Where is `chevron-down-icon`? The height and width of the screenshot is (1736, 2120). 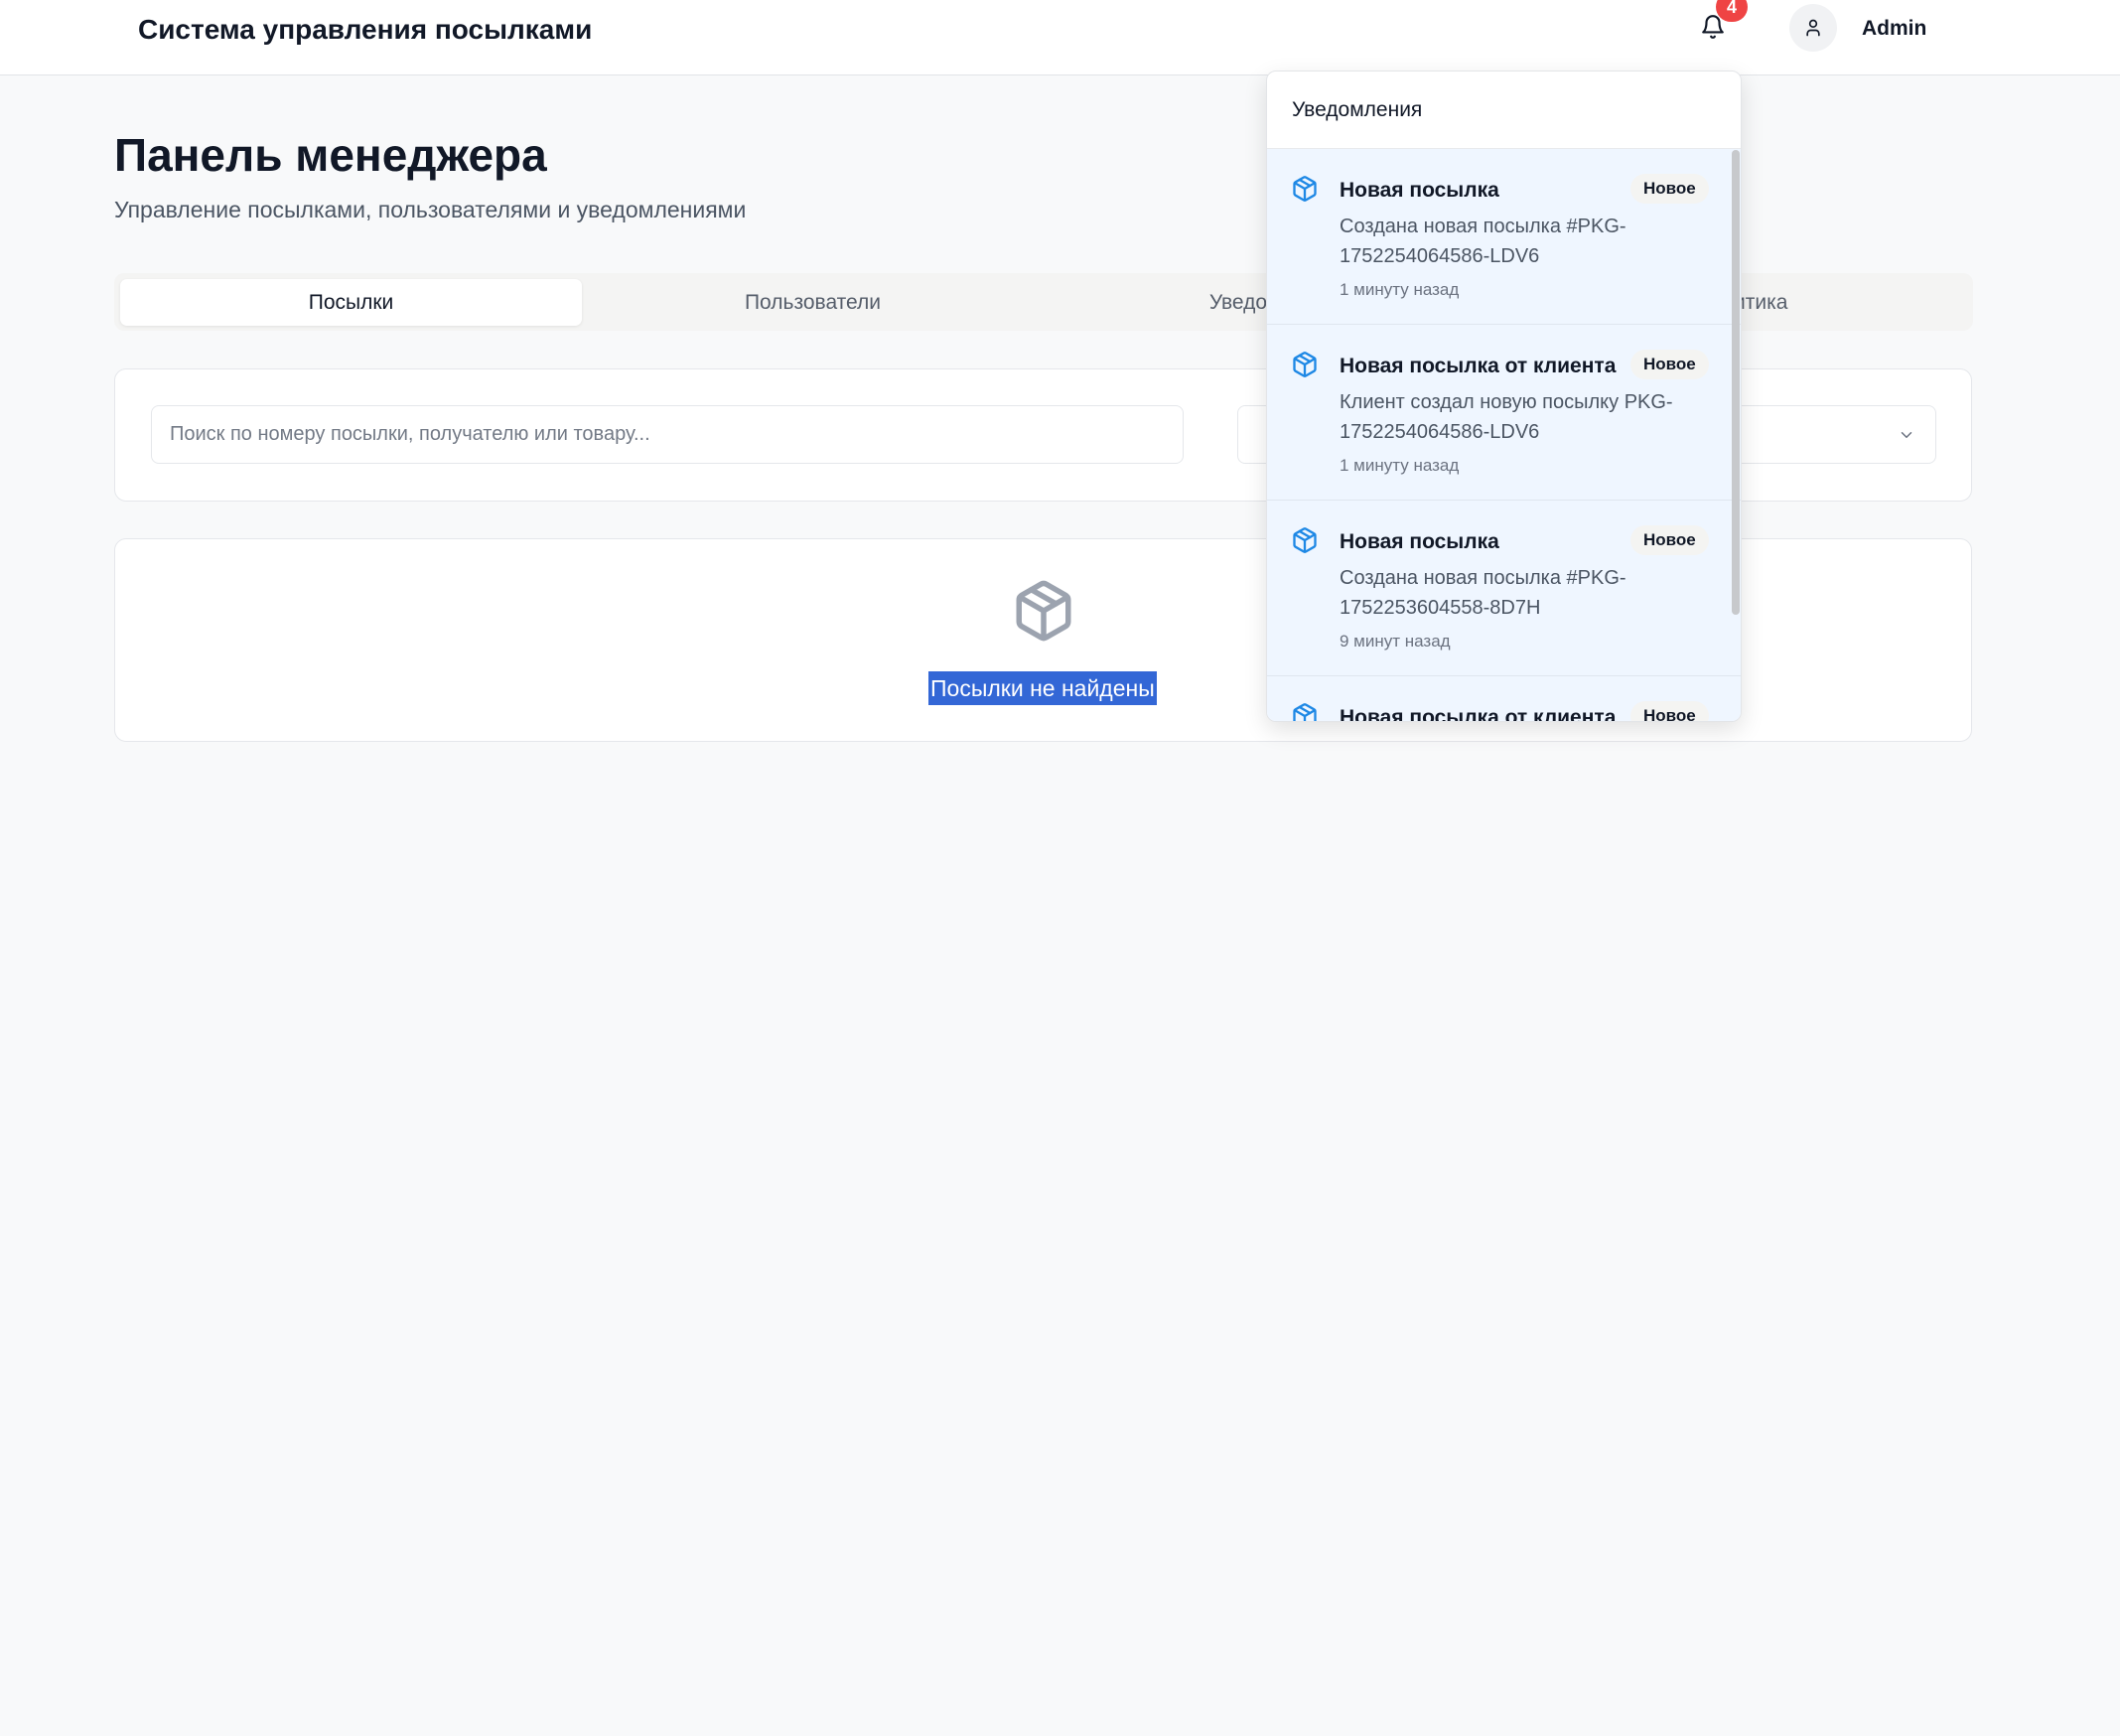 chevron-down-icon is located at coordinates (1906, 435).